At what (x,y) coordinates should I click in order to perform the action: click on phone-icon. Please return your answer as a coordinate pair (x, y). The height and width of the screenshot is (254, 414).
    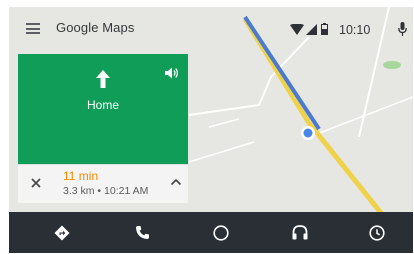
    Looking at the image, I should click on (142, 232).